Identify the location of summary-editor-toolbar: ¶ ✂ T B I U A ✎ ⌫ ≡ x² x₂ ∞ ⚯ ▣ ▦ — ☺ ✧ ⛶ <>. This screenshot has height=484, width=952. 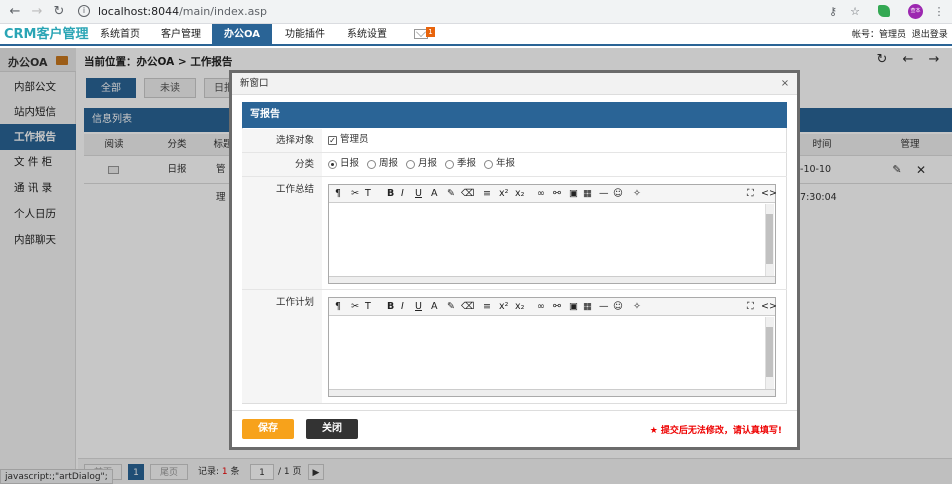
(553, 194).